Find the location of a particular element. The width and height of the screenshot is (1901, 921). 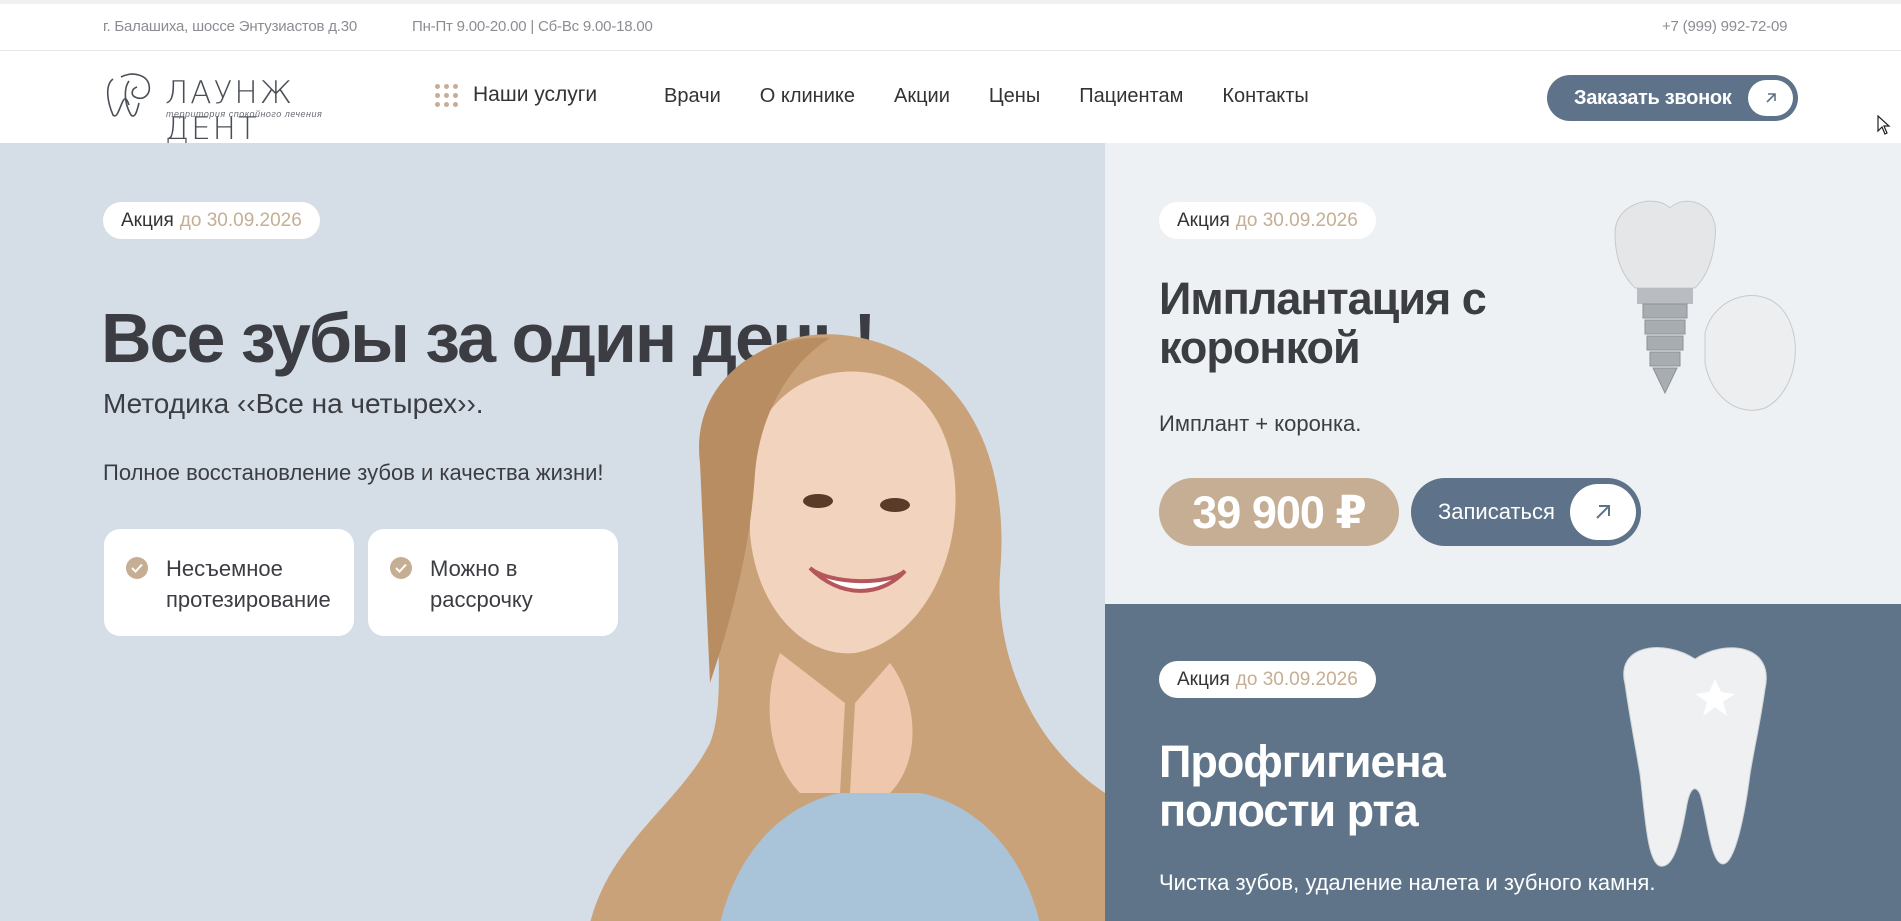

promo-title: Имплантация с коронкой is located at coordinates (1323, 323).